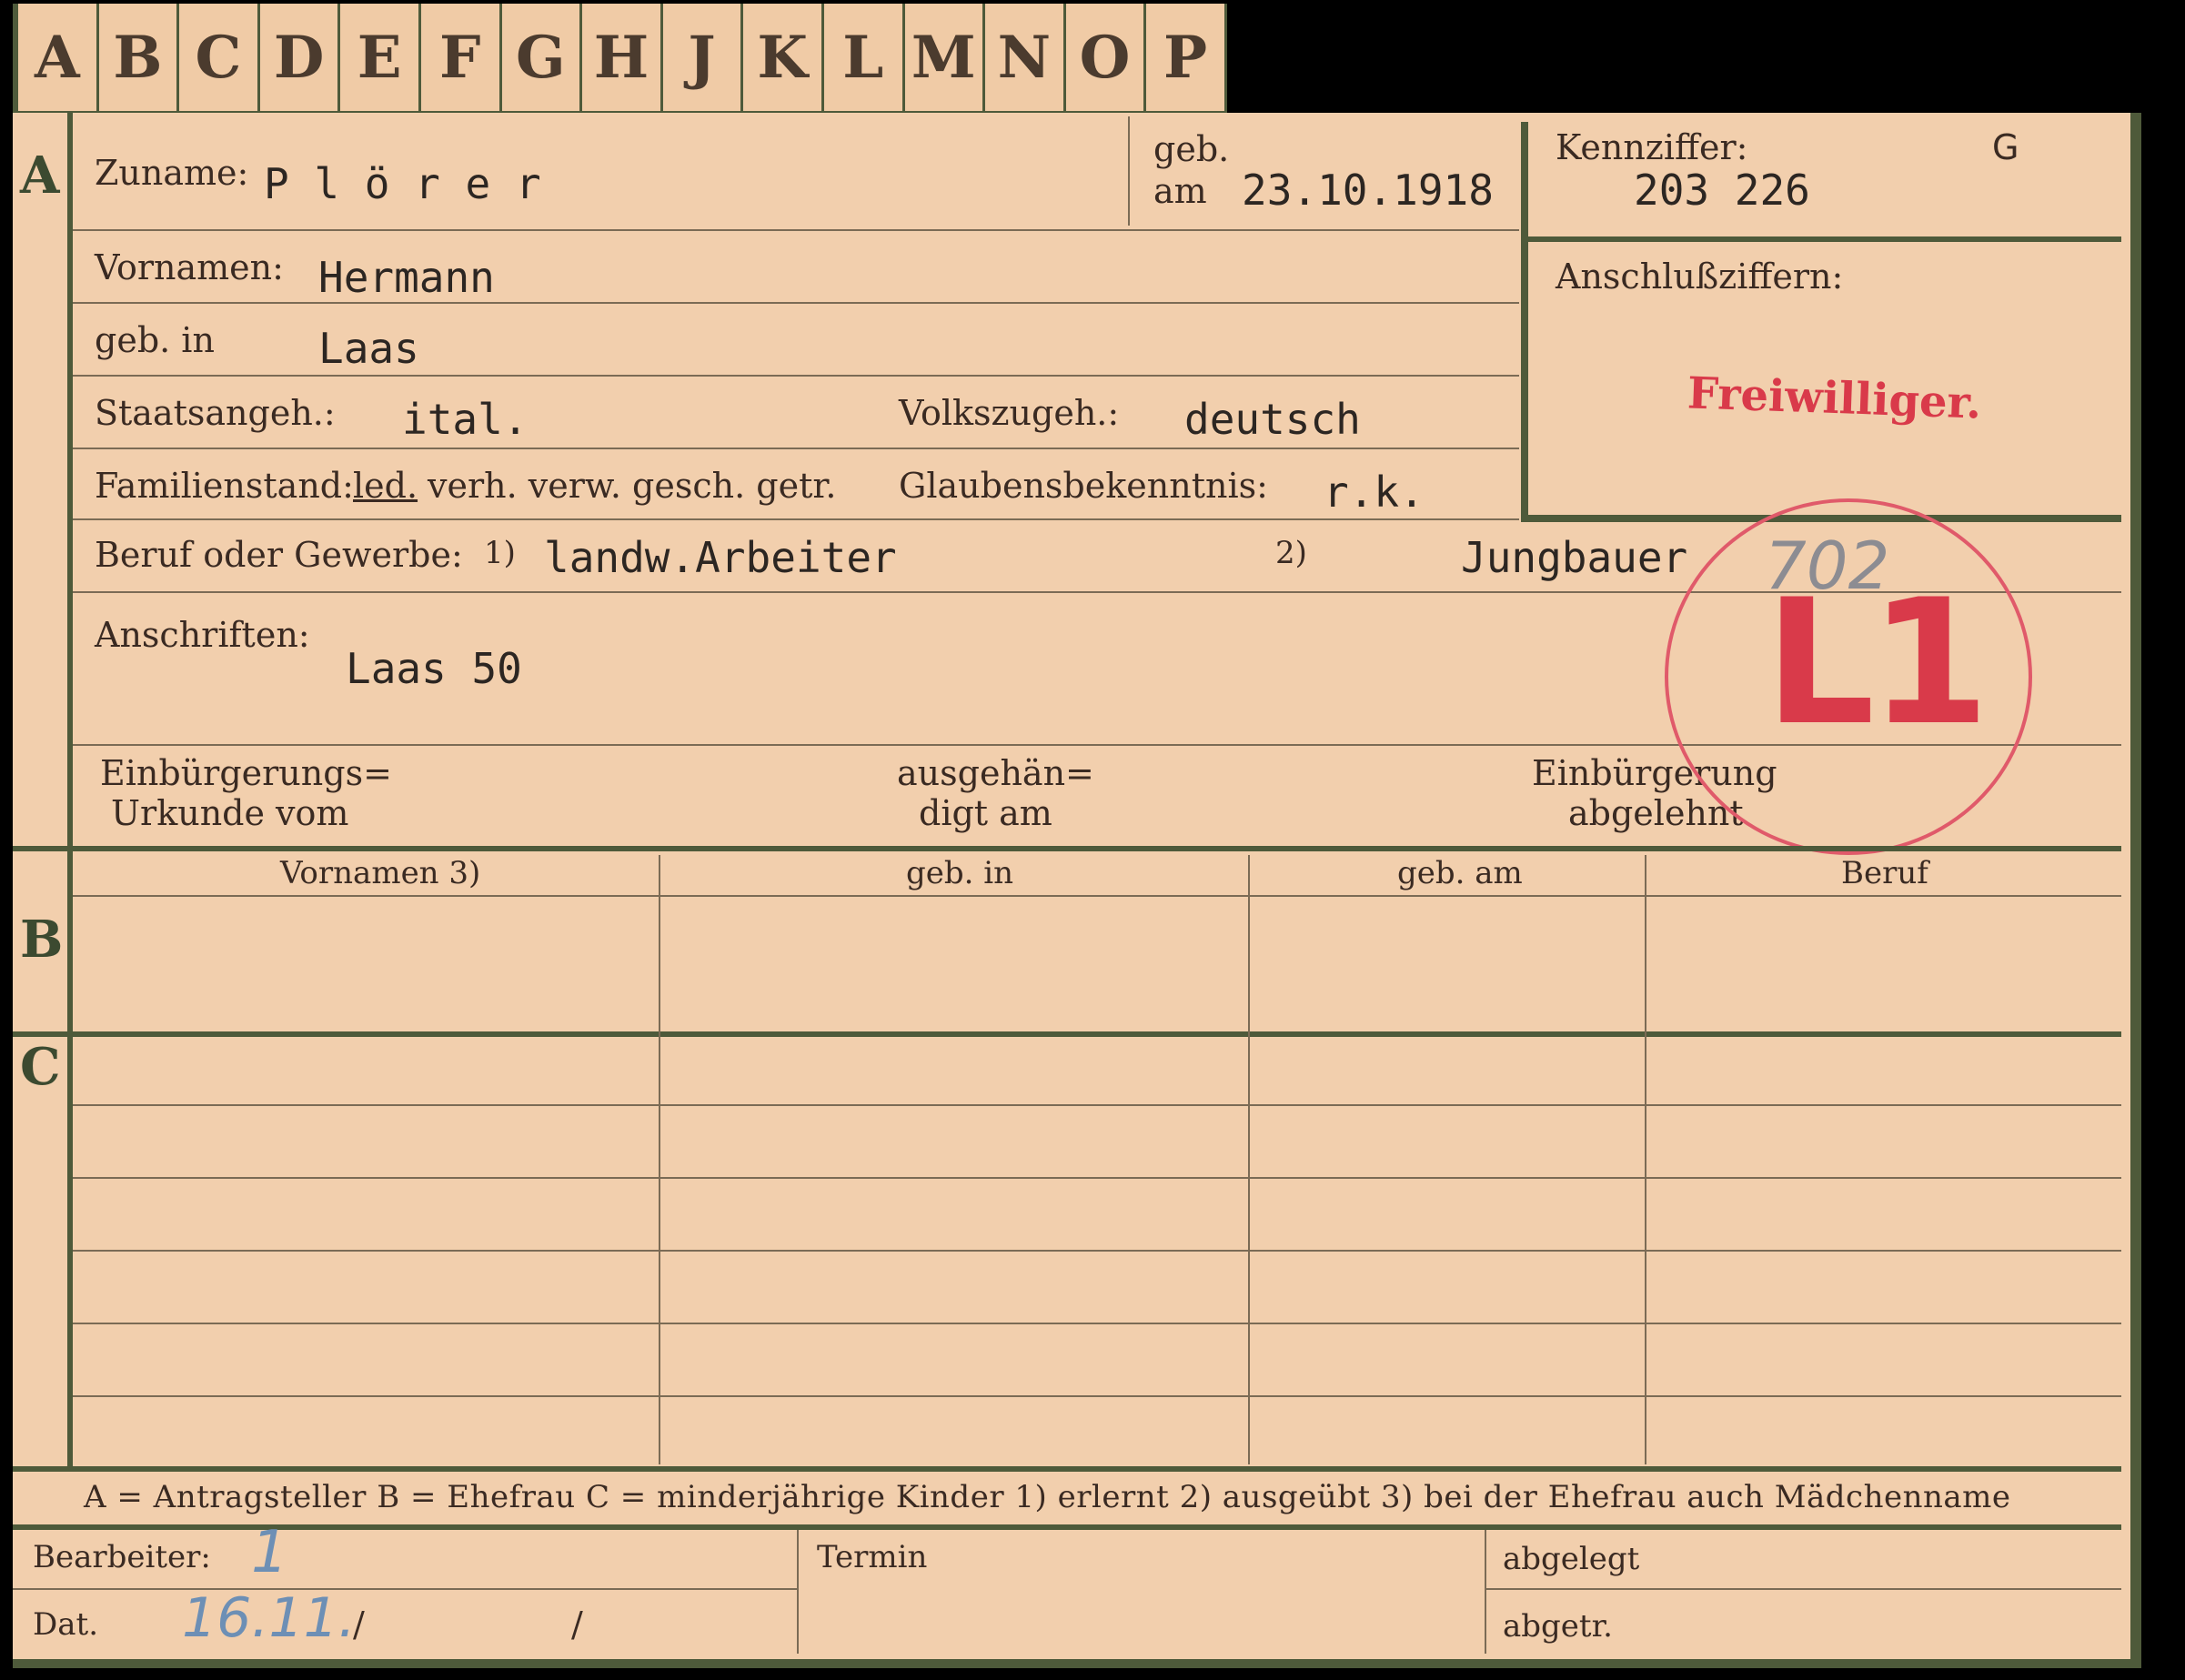  Describe the element at coordinates (368, 348) in the screenshot. I see `geb-in-value: Laas` at that location.